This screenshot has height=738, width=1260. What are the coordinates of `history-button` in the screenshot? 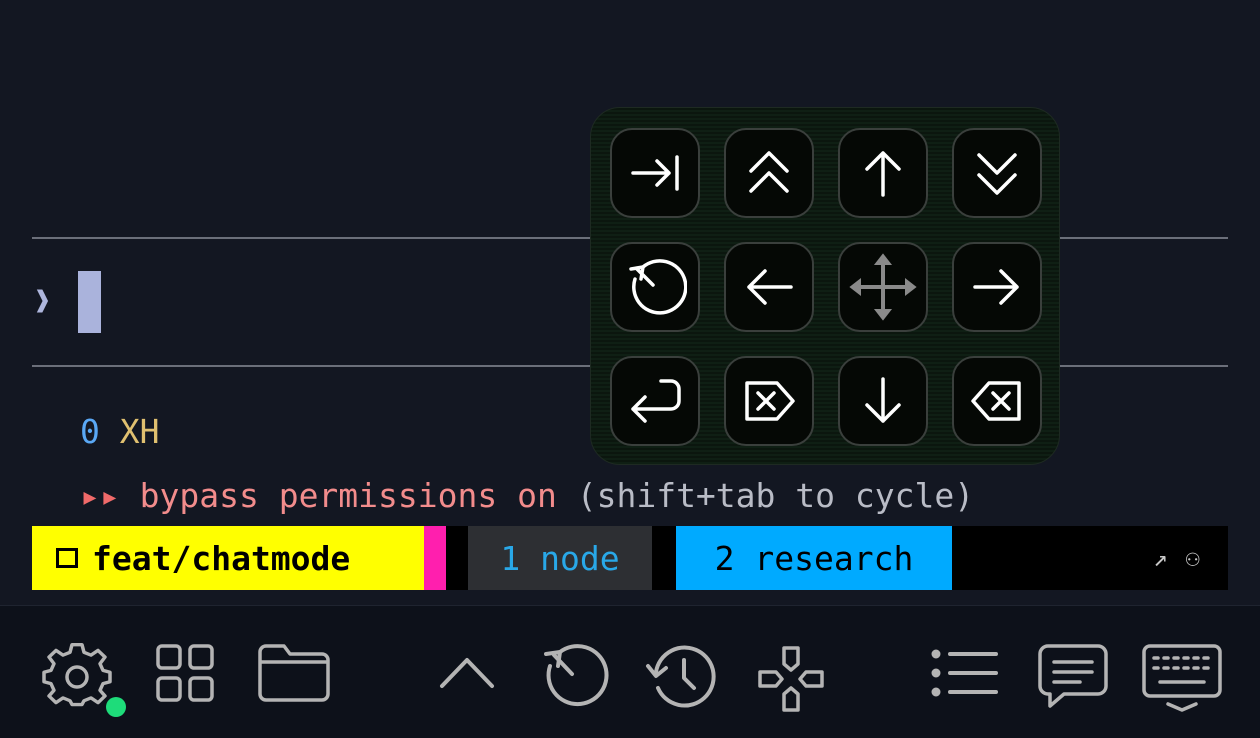 It's located at (681, 677).